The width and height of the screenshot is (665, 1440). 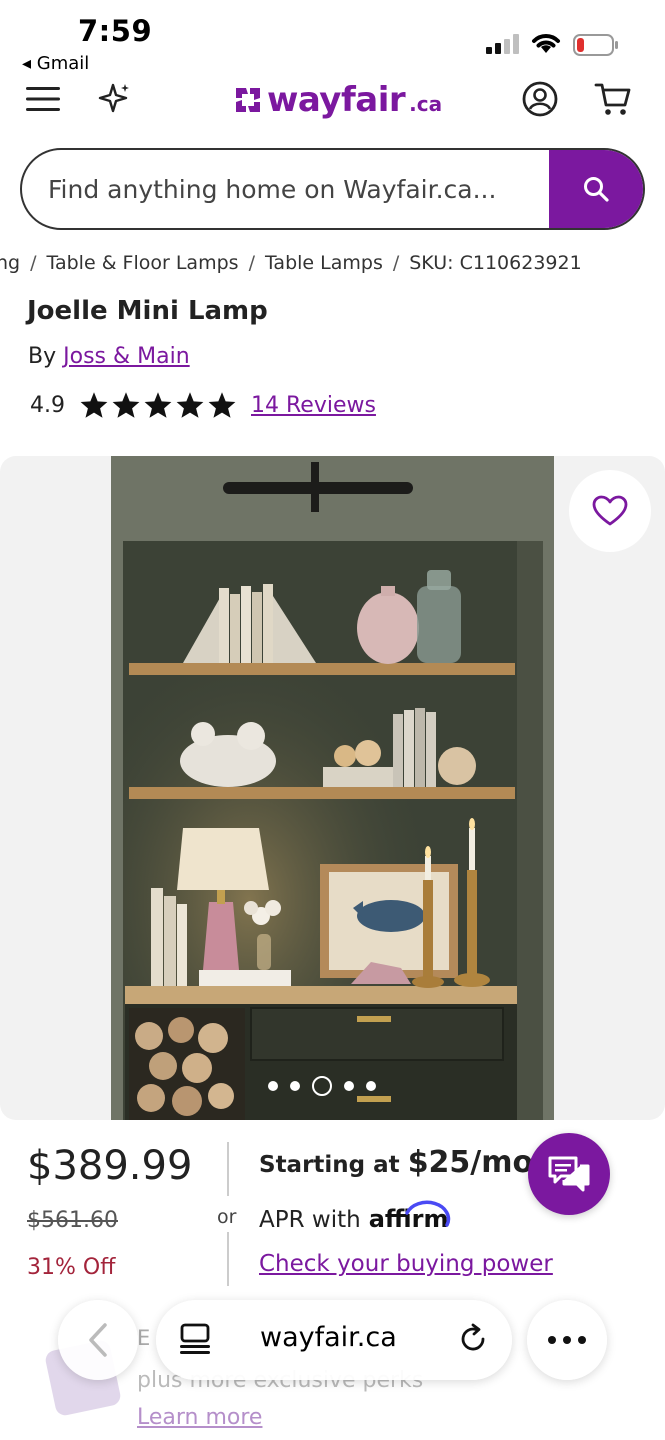 What do you see at coordinates (115, 31) in the screenshot?
I see `clock: 7:59` at bounding box center [115, 31].